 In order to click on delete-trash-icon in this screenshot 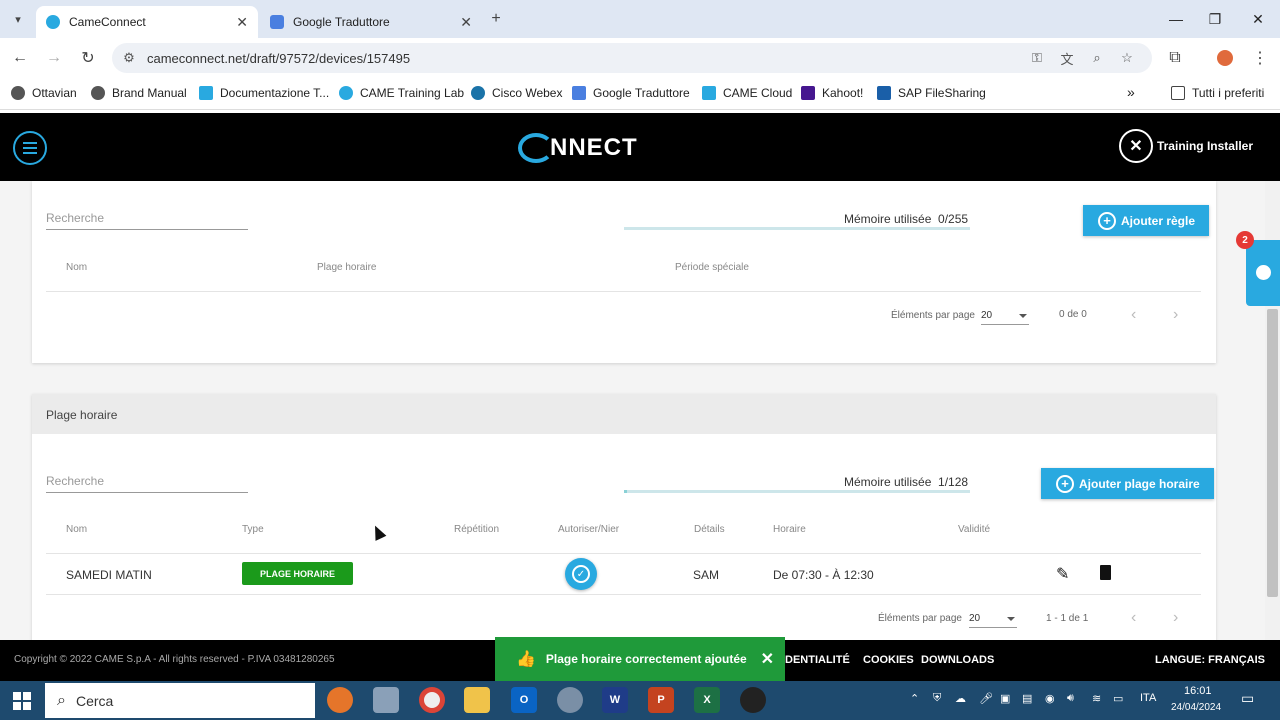, I will do `click(1105, 572)`.